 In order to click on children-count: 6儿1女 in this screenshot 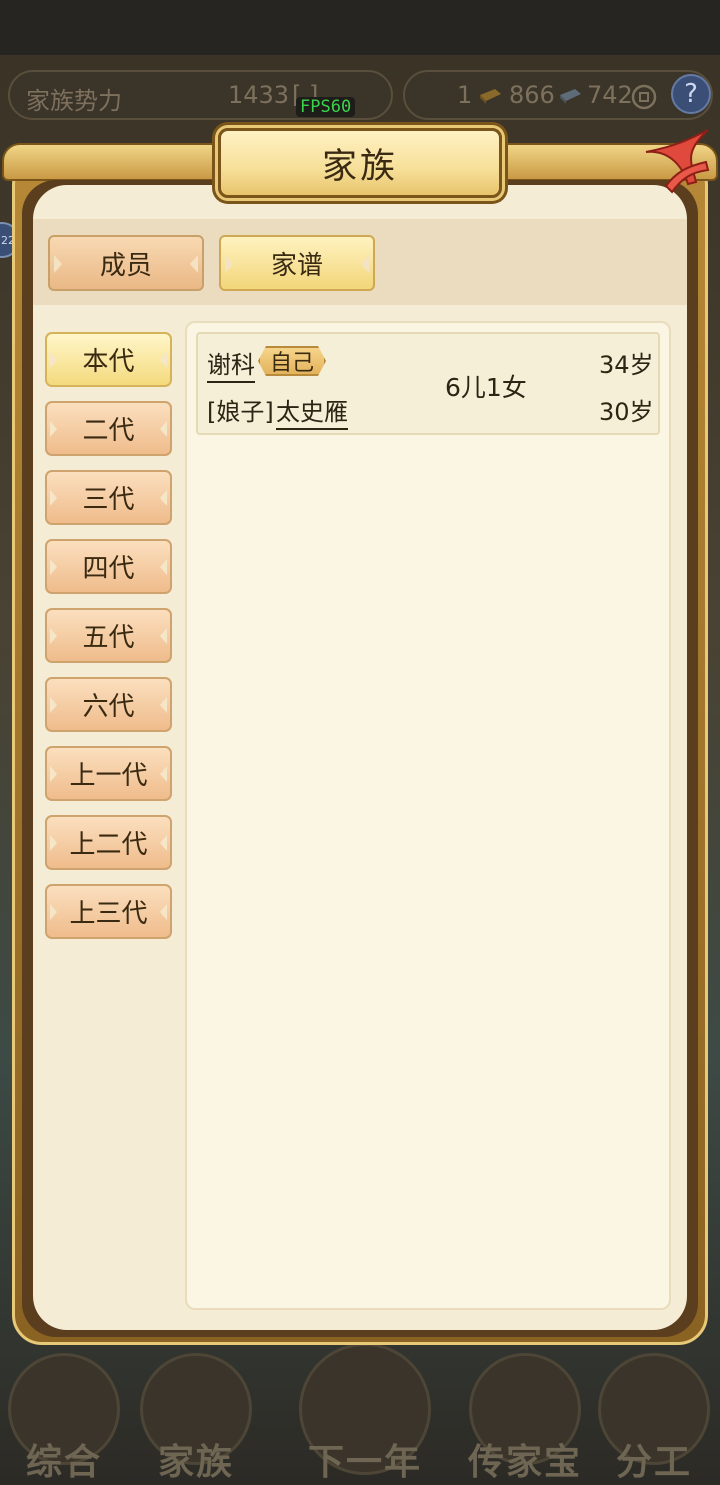, I will do `click(486, 387)`.